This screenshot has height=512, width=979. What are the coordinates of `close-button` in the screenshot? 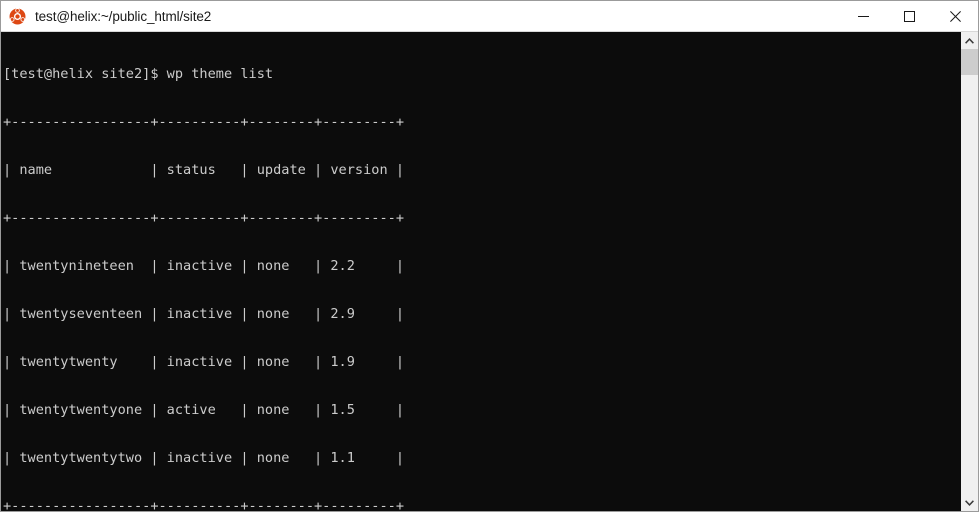 It's located at (955, 16).